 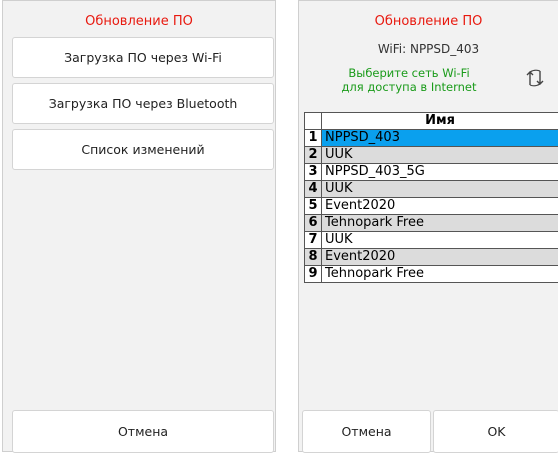 I want to click on changelog-label: Список изменений, so click(x=142, y=149).